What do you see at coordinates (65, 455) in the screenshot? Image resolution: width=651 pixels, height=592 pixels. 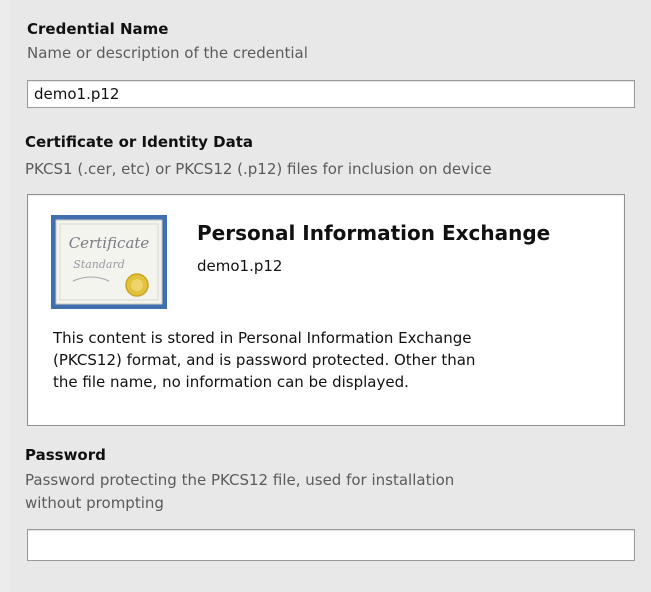 I see `password-title: Password` at bounding box center [65, 455].